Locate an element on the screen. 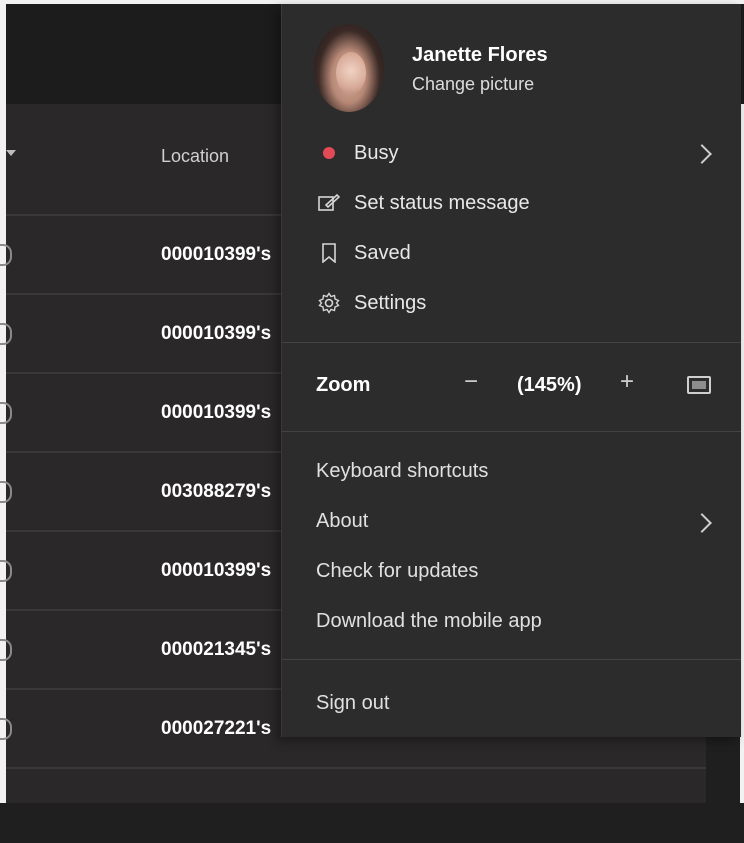  location-cell: 003088279's is located at coordinates (216, 491).